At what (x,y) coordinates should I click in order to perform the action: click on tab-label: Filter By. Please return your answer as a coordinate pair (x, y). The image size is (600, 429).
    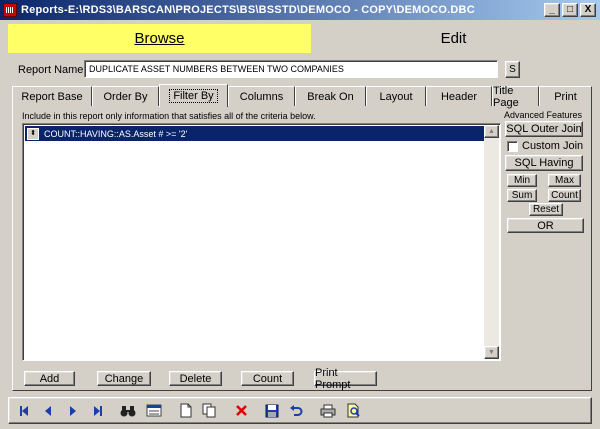
    Looking at the image, I should click on (193, 96).